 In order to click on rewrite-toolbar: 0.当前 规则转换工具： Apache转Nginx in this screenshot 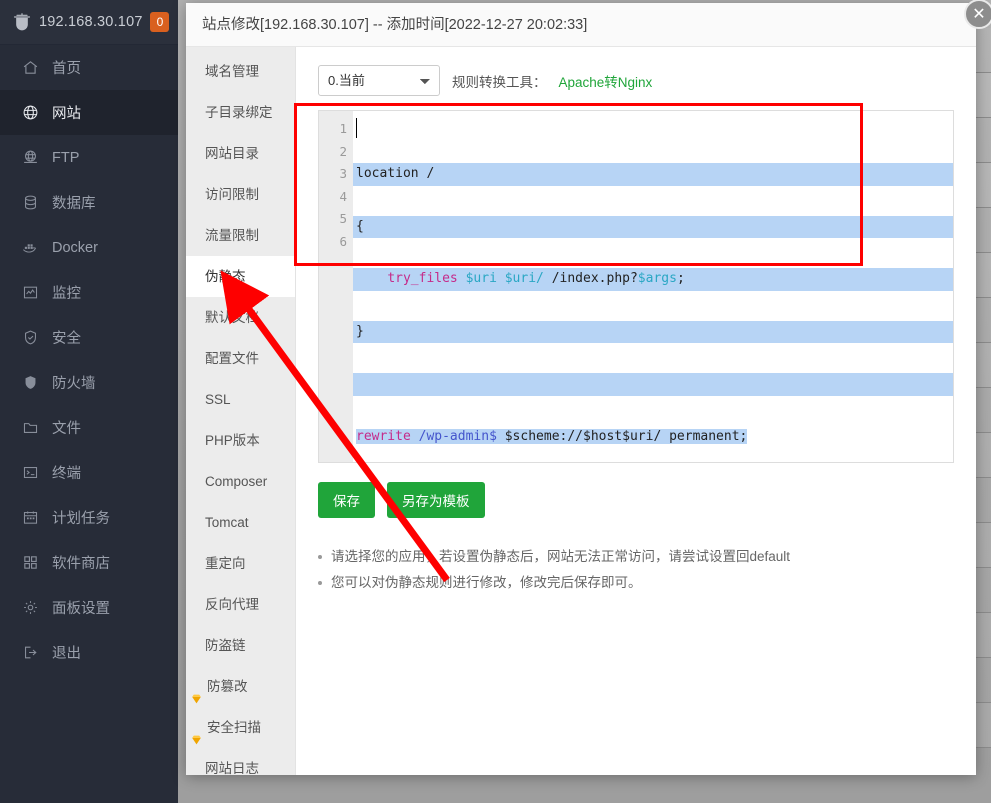, I will do `click(636, 80)`.